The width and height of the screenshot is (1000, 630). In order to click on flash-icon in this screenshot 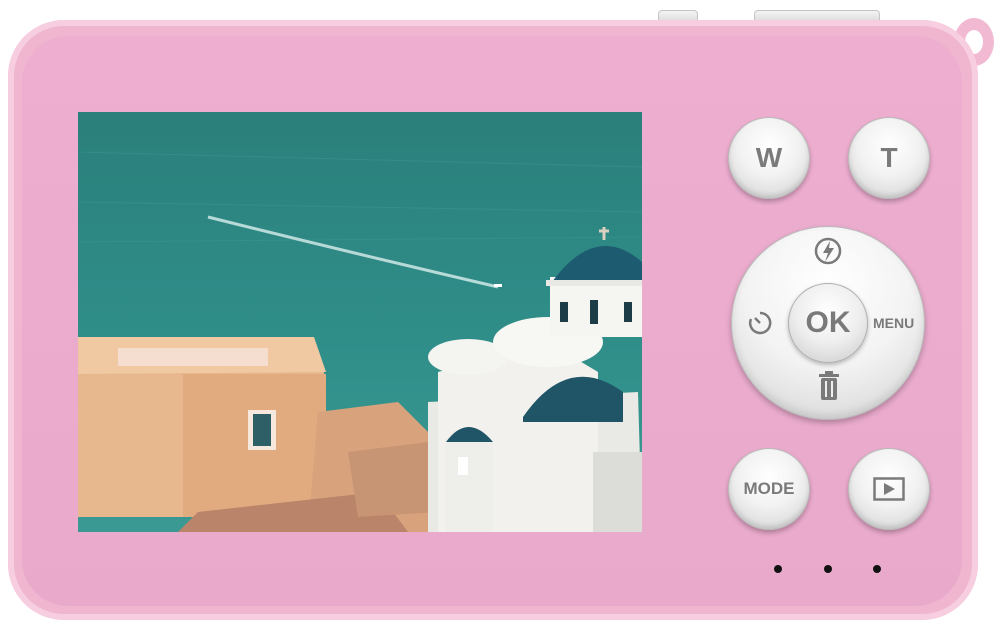, I will do `click(828, 251)`.